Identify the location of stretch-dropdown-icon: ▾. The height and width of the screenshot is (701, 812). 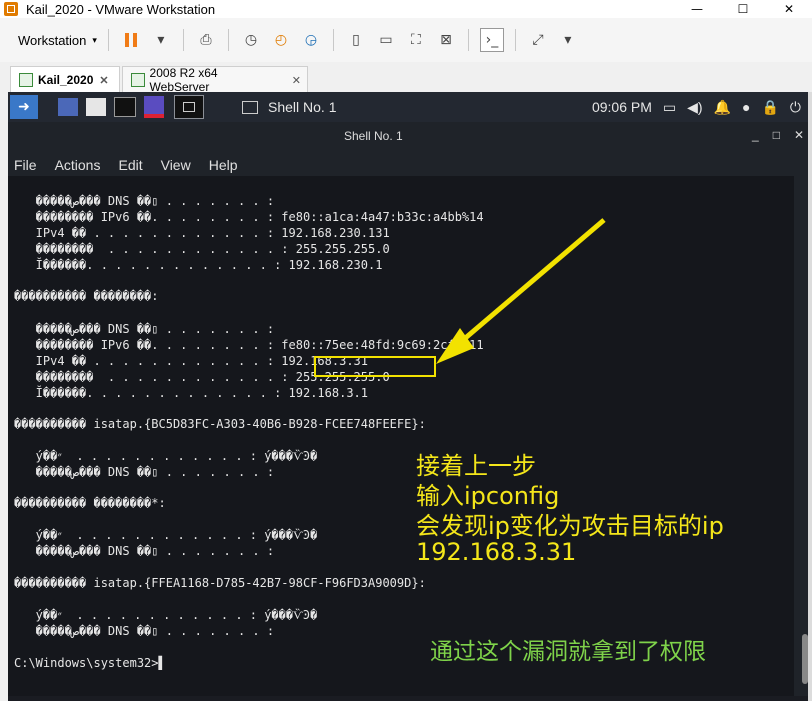
(568, 40).